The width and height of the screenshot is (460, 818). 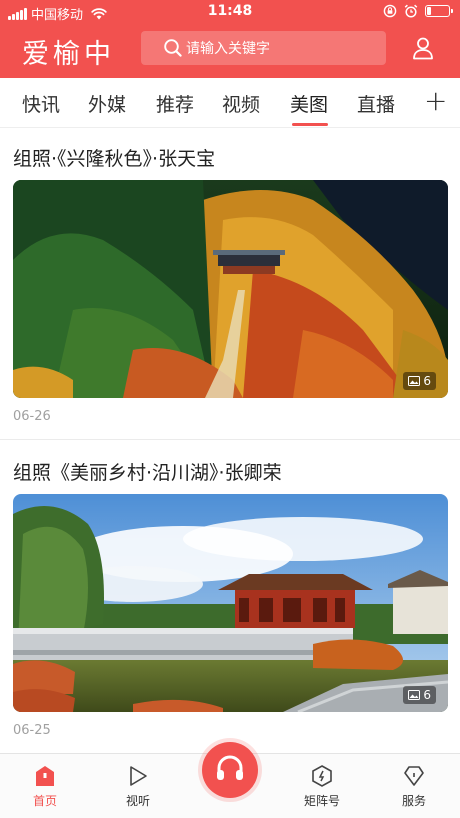 What do you see at coordinates (41, 103) in the screenshot?
I see `tab-kuaixun: 快讯` at bounding box center [41, 103].